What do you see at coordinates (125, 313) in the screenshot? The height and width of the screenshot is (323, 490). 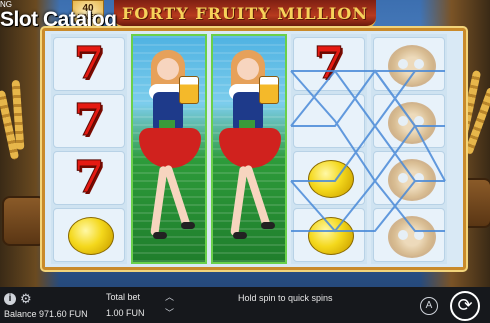 I see `total-bet-value: 1.00 FUN` at bounding box center [125, 313].